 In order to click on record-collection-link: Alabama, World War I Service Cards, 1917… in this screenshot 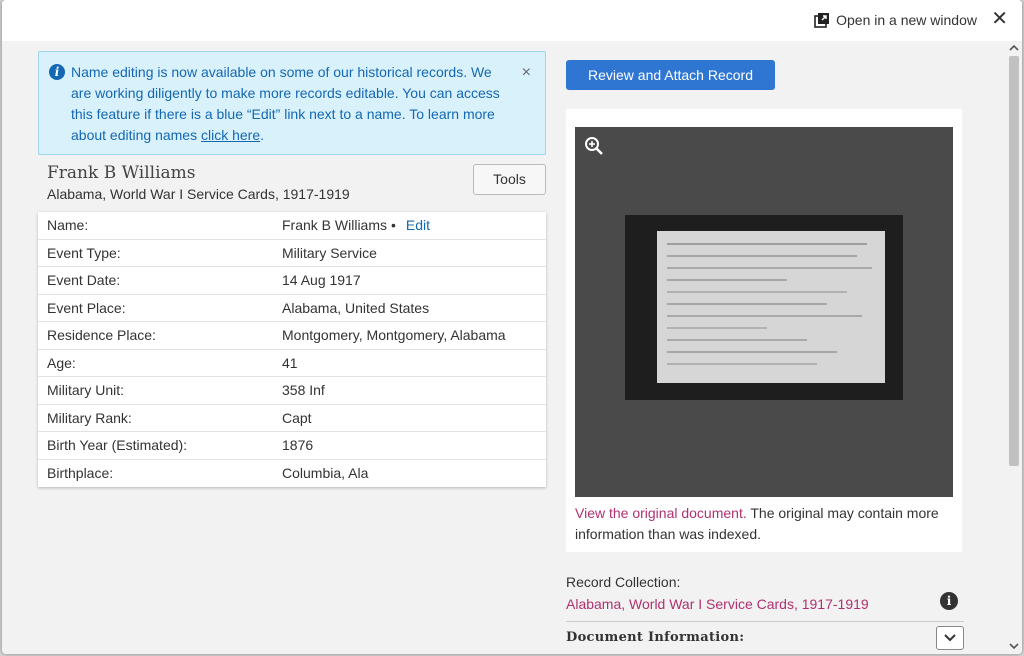, I will do `click(717, 604)`.